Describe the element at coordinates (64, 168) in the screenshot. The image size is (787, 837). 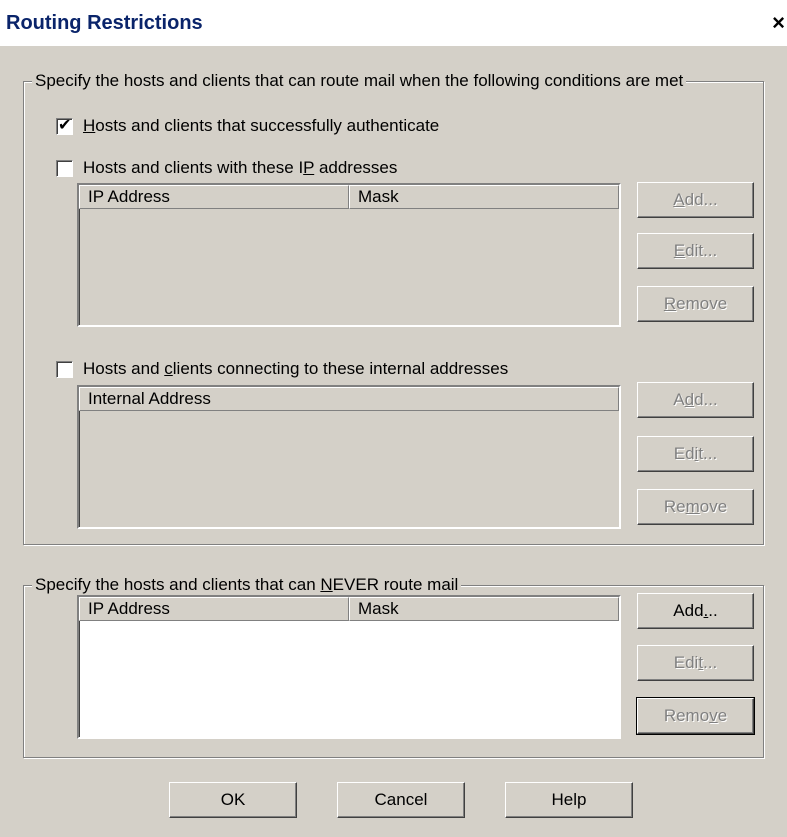
I see `ip-addresses-checkbox` at that location.